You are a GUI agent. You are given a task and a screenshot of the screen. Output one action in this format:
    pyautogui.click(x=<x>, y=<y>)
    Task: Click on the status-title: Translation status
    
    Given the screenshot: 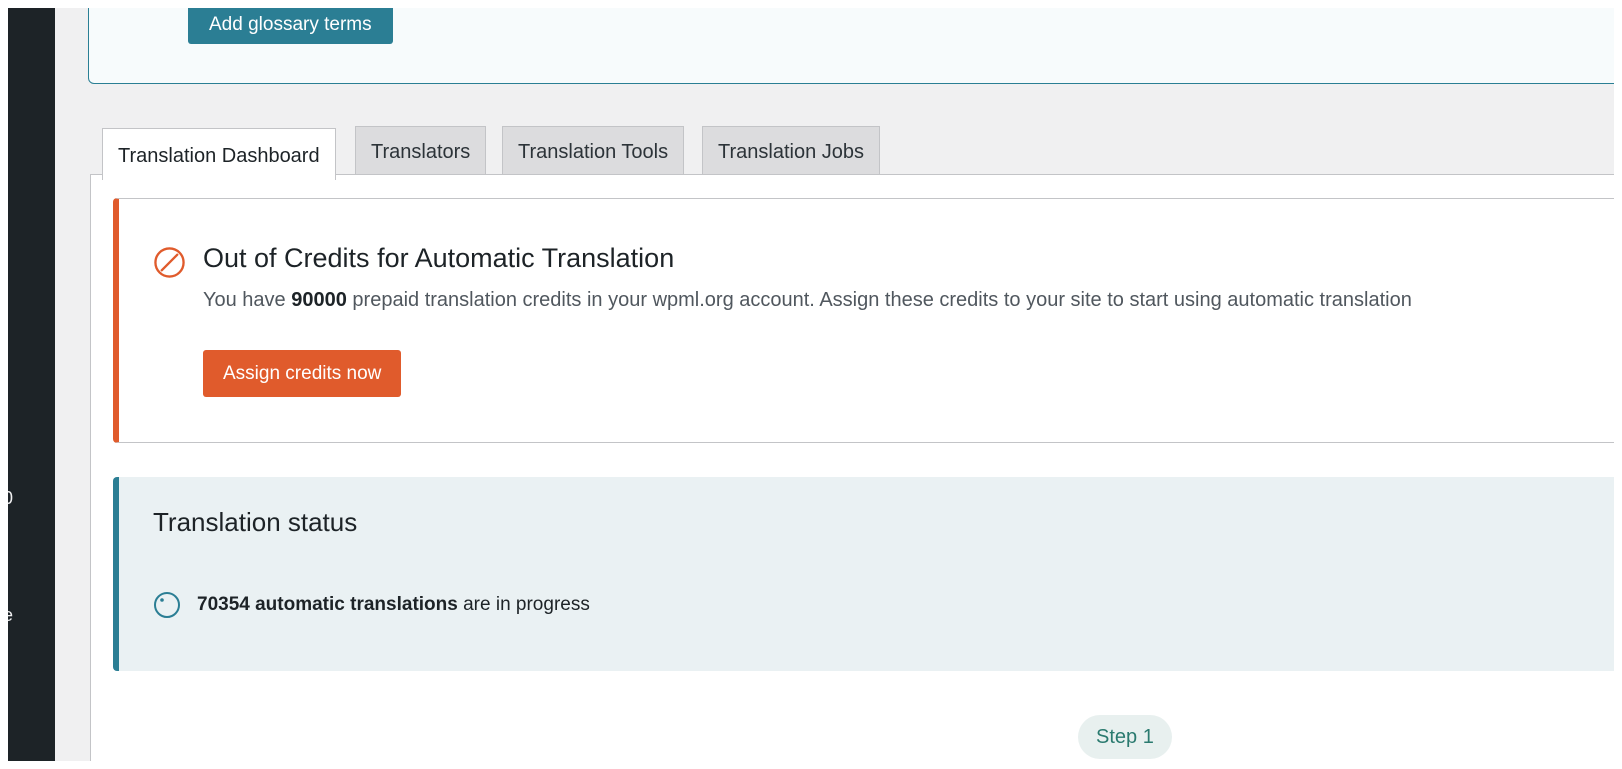 What is the action you would take?
    pyautogui.click(x=255, y=522)
    